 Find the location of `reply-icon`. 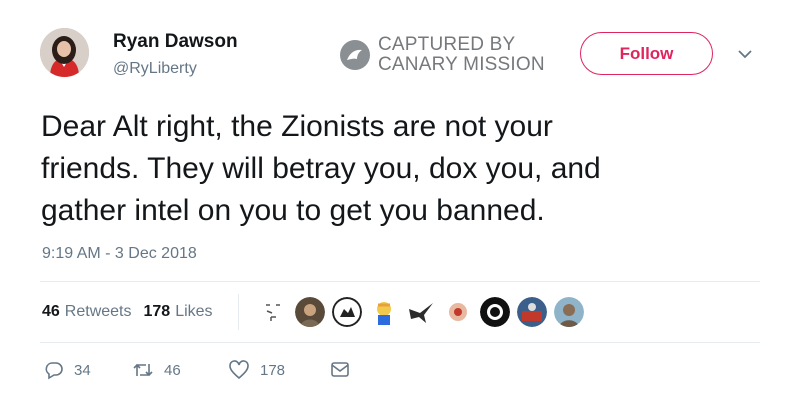

reply-icon is located at coordinates (54, 371).